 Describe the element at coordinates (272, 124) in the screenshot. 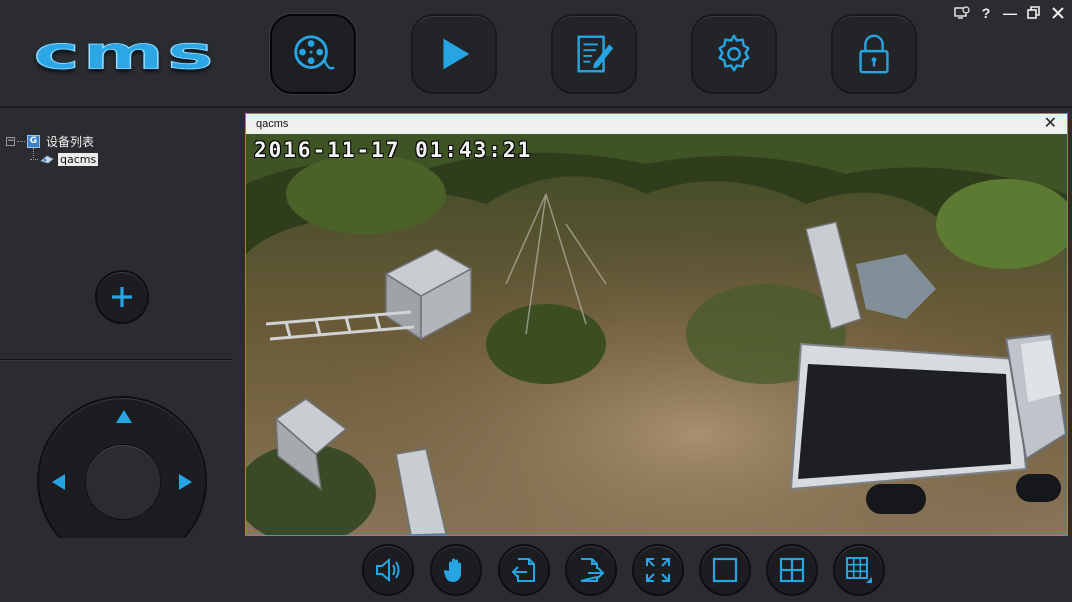

I see `video-channel-name: qacms` at that location.